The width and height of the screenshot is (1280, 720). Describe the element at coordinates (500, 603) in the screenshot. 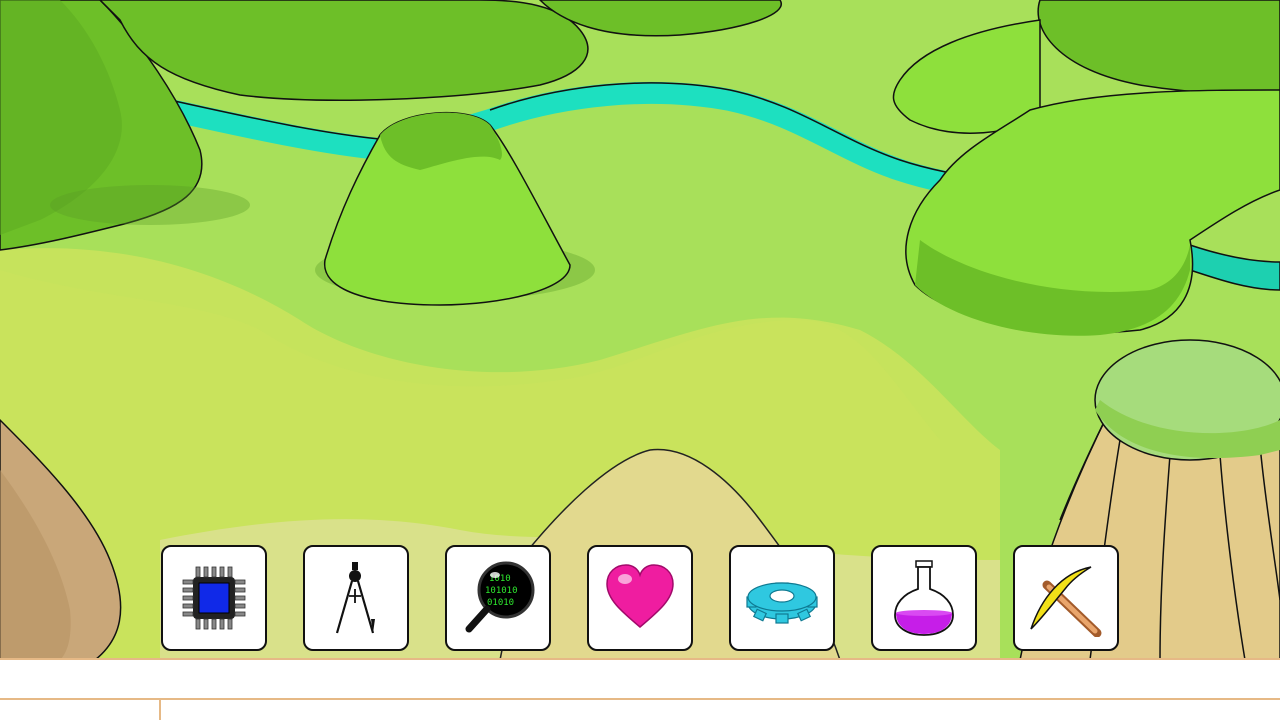

I see `svg-text: 01010` at that location.